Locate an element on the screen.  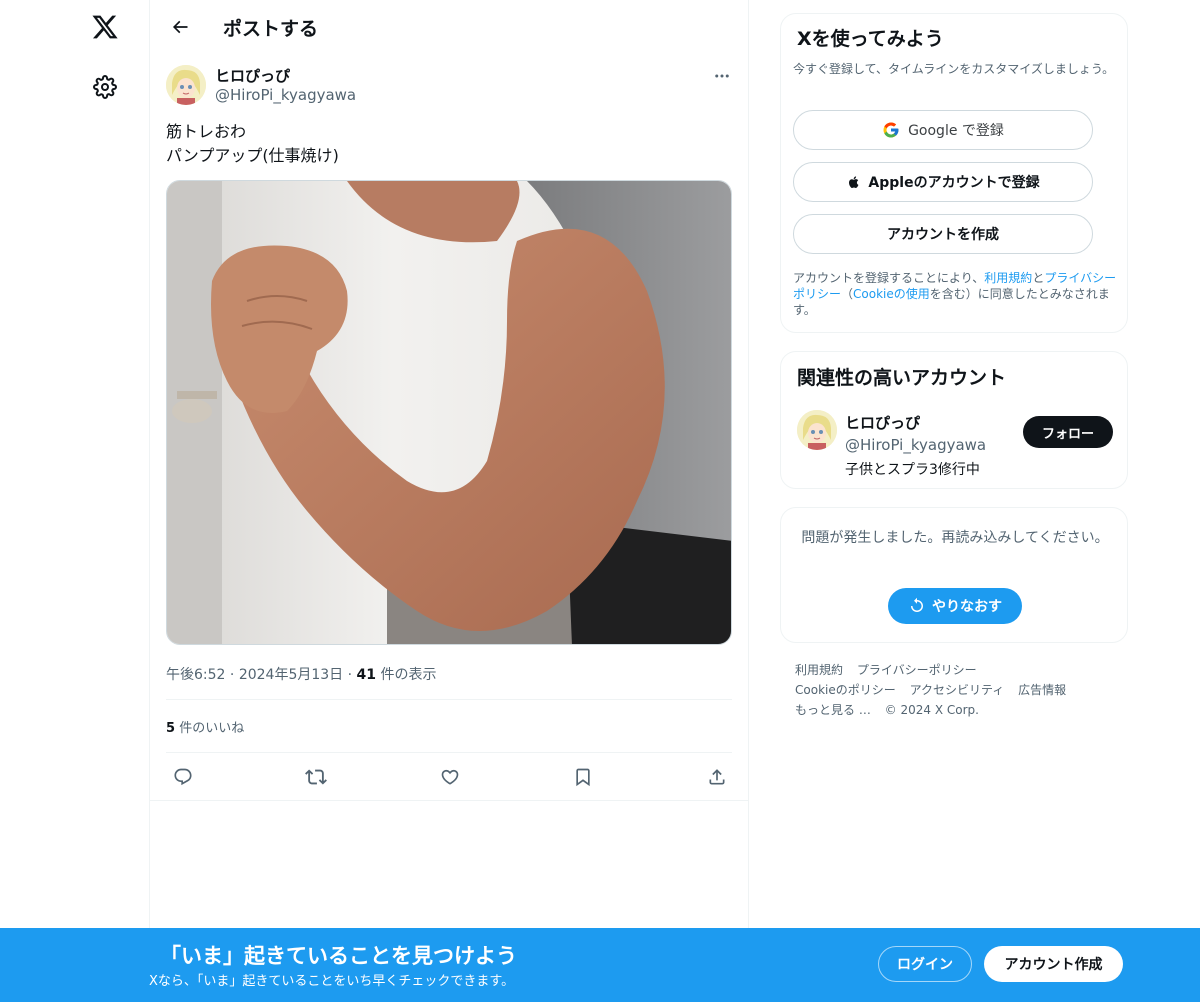
terms-prefix: アカウントを登録することにより、 is located at coordinates (889, 278).